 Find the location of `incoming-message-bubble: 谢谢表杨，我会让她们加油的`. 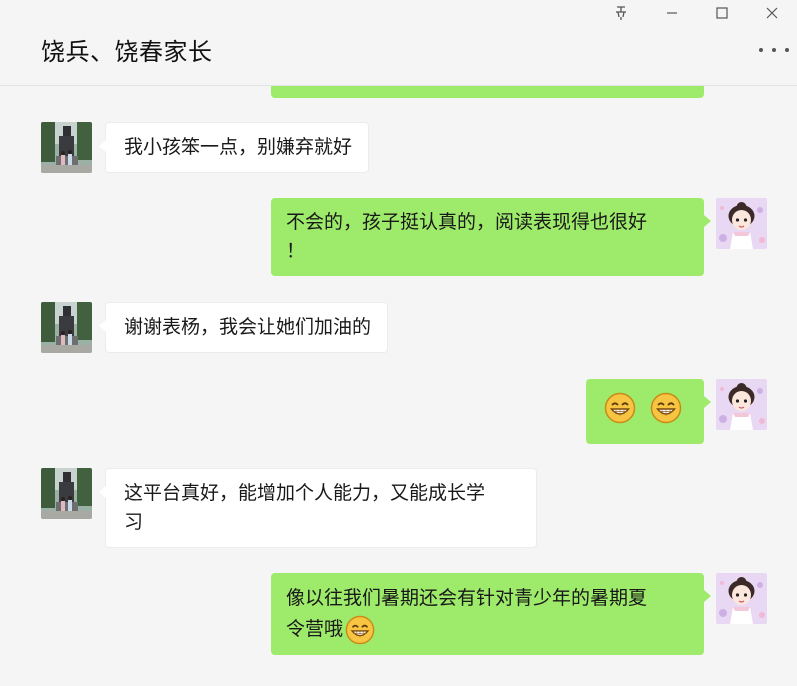

incoming-message-bubble: 谢谢表杨，我会让她们加油的 is located at coordinates (243, 327).